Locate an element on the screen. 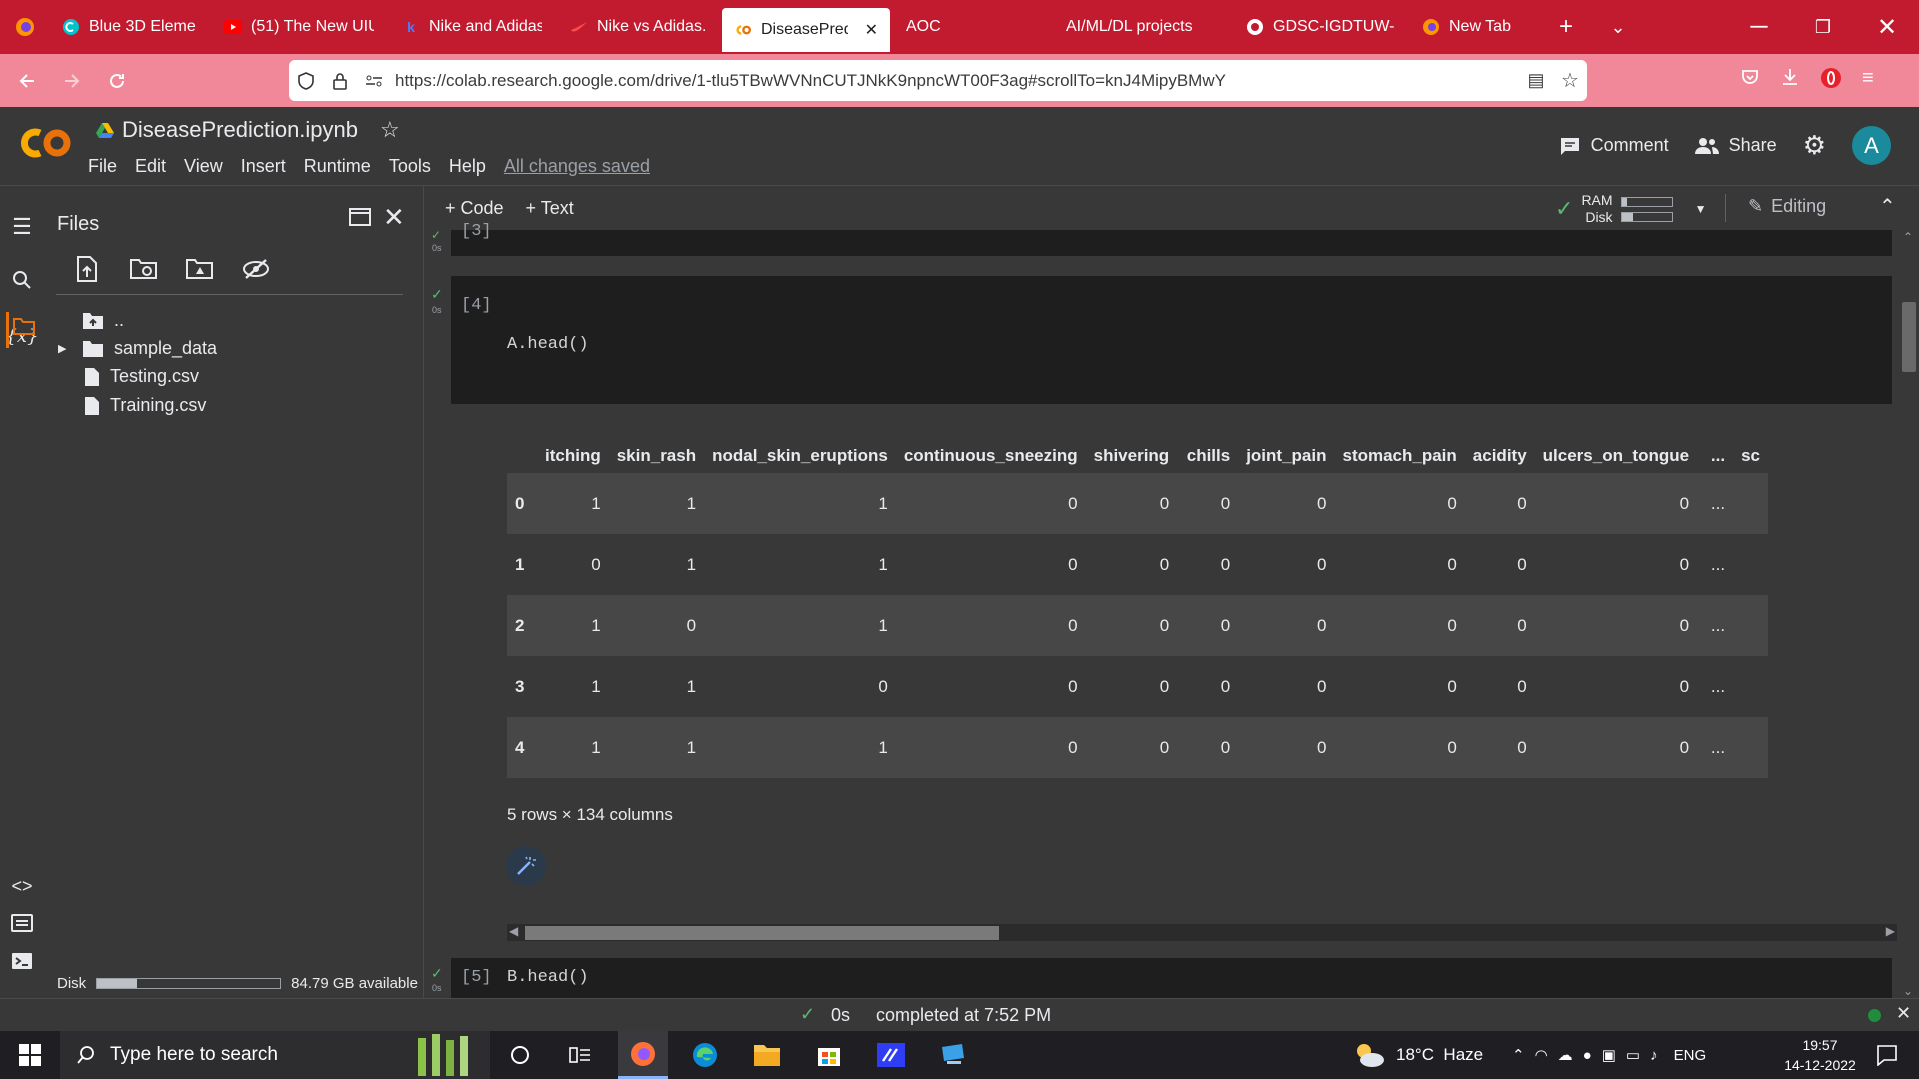  user-avatar: A is located at coordinates (1871, 145).